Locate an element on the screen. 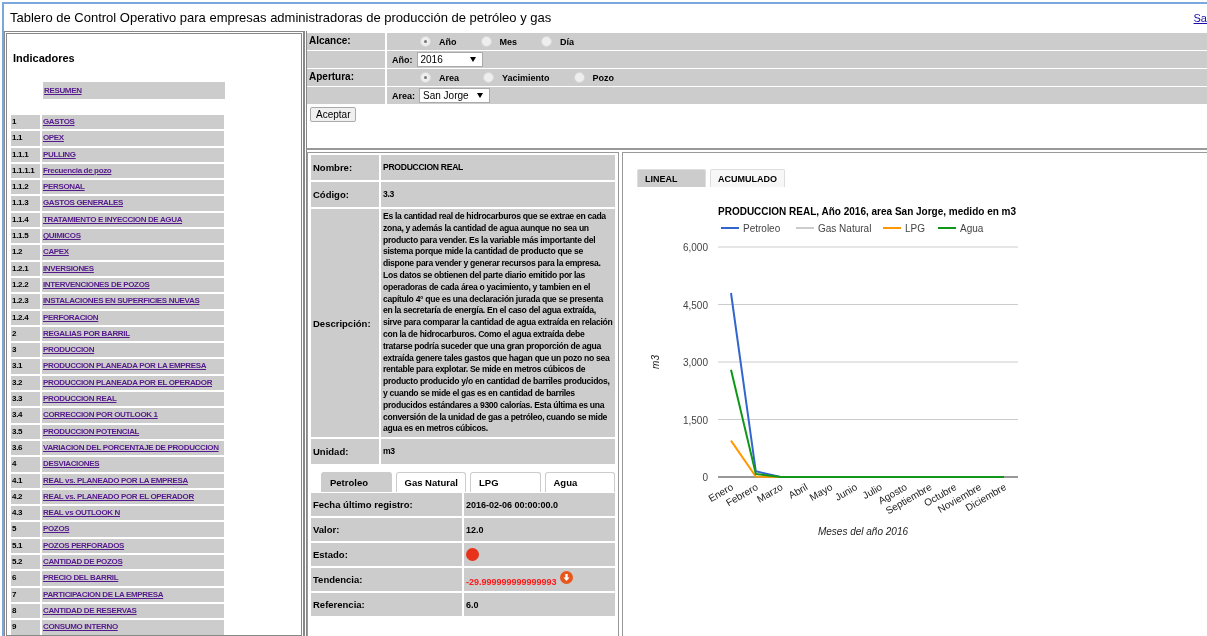  accept-button: Aceptar is located at coordinates (333, 114).